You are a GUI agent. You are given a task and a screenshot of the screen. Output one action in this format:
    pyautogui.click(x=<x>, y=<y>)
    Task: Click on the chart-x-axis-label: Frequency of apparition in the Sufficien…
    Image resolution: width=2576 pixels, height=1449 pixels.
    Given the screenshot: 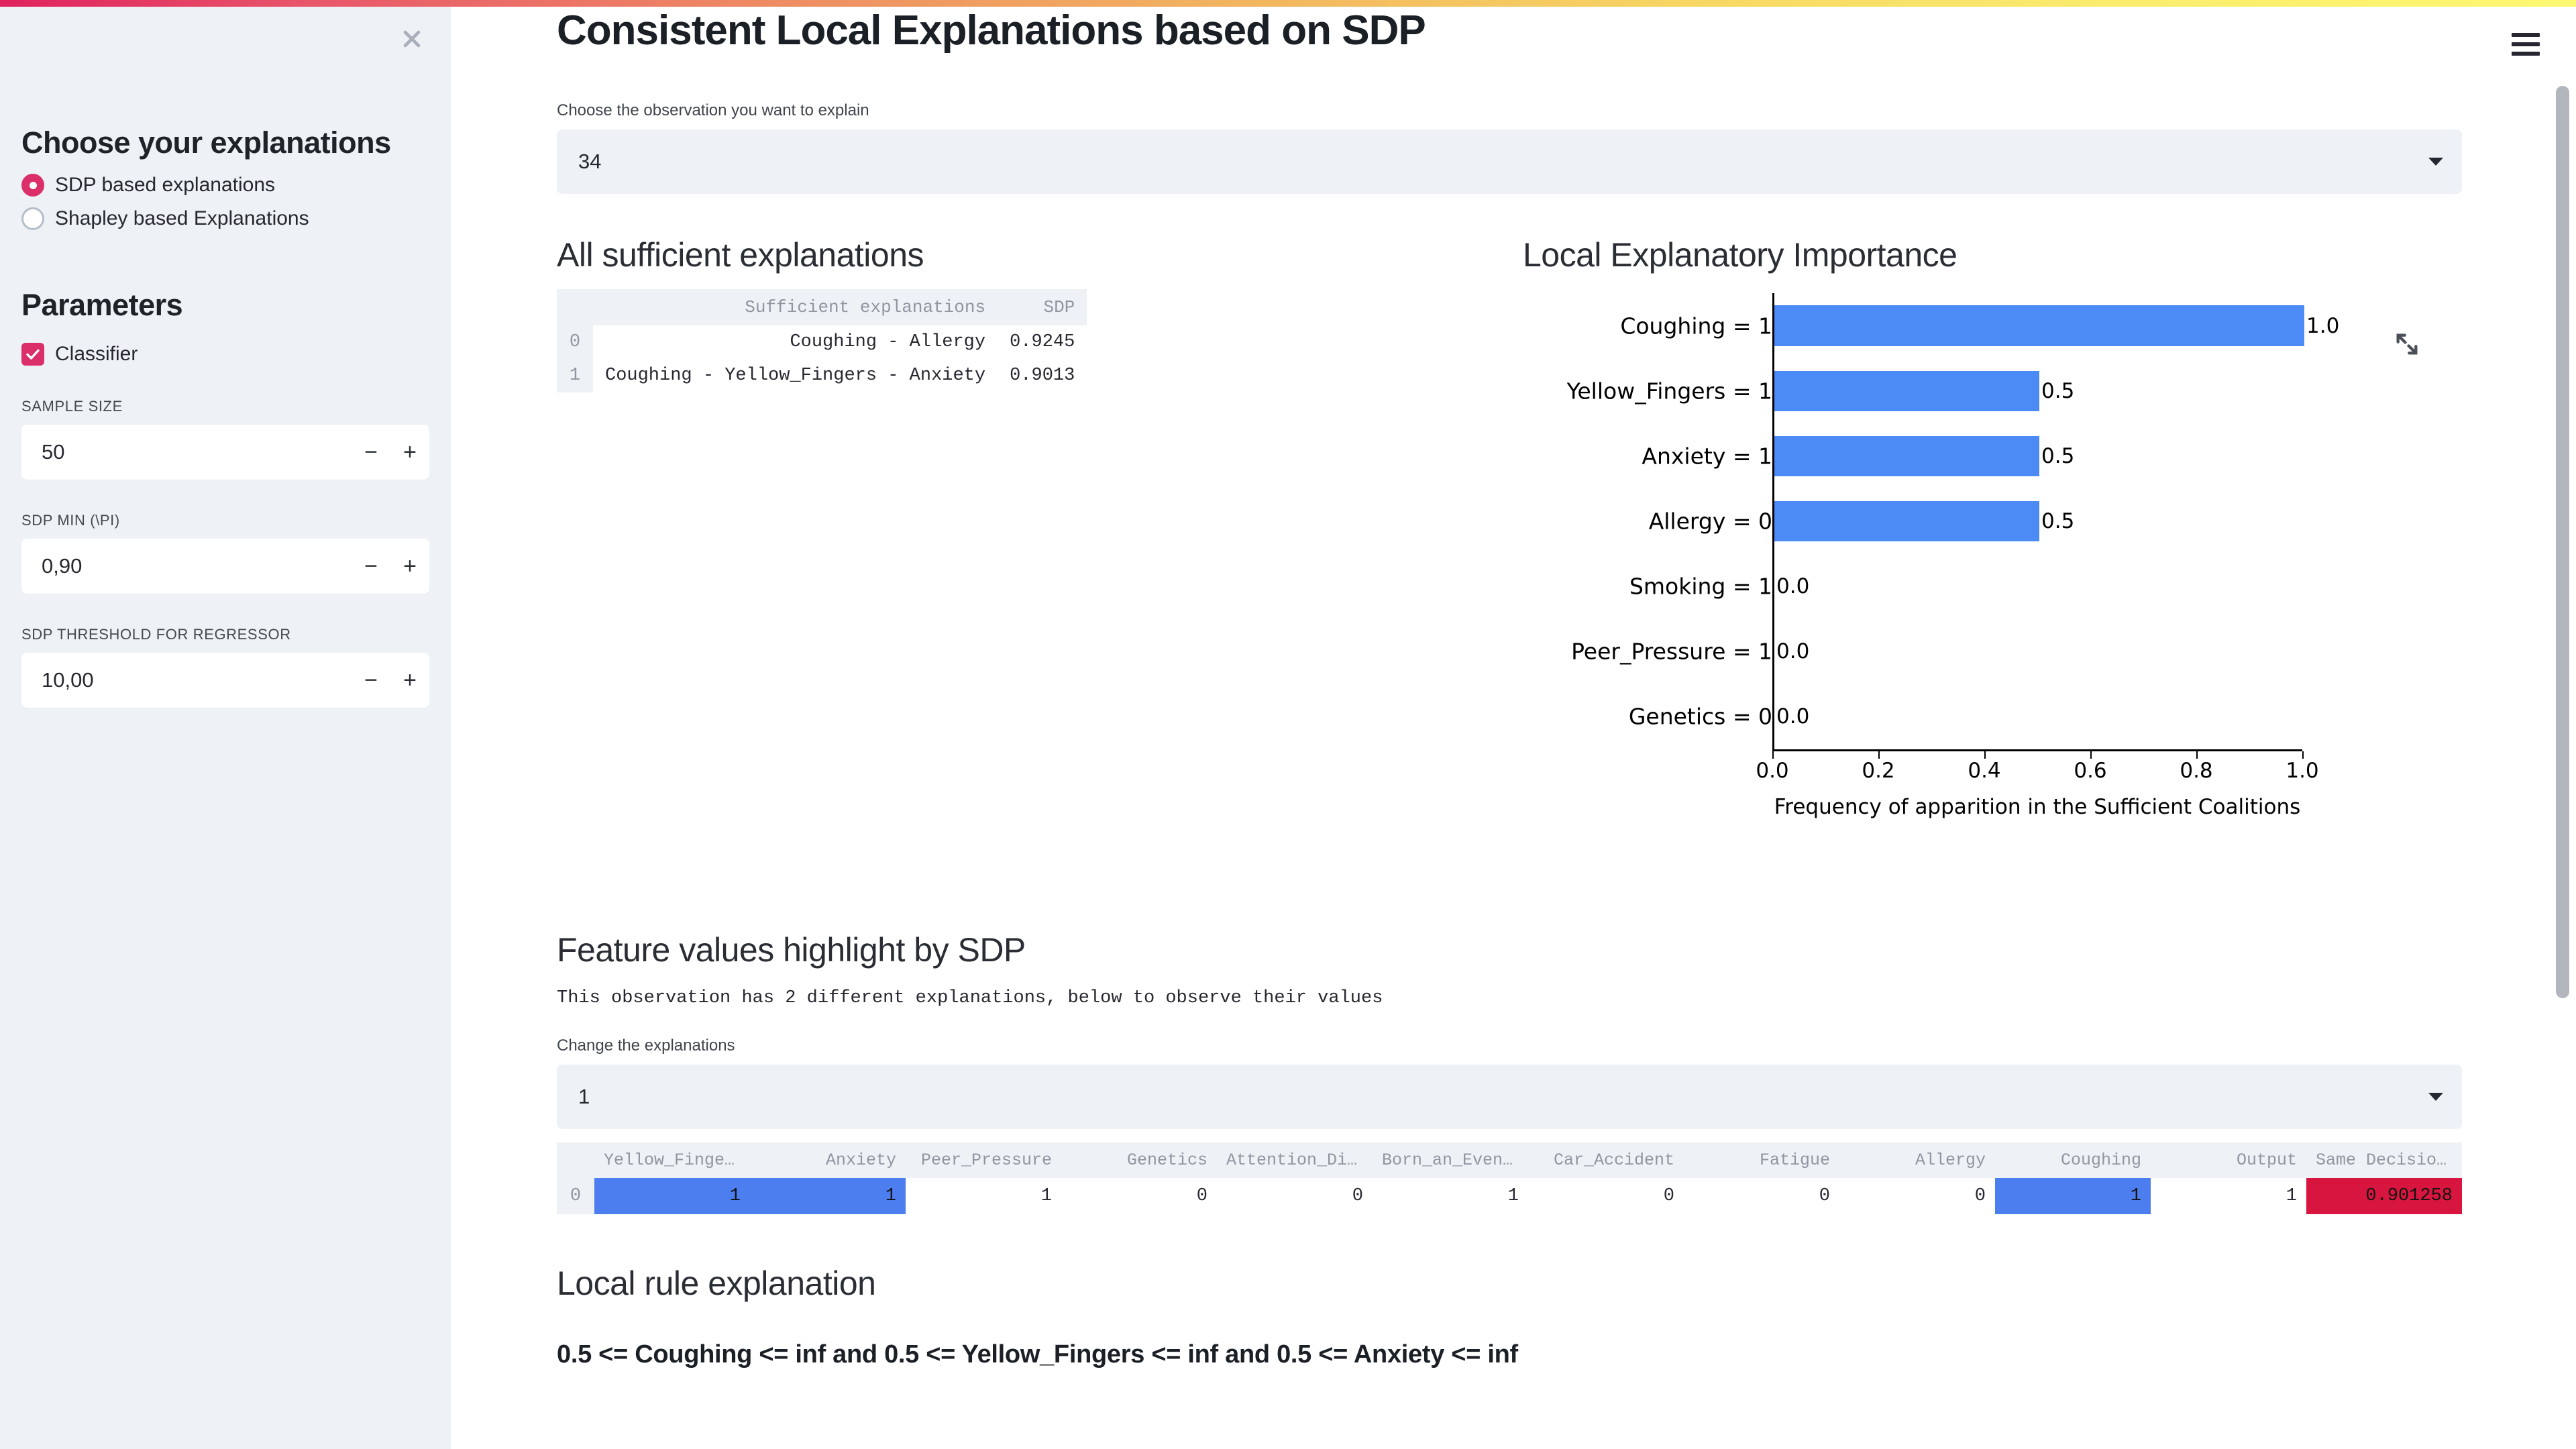 What is the action you would take?
    pyautogui.click(x=2037, y=807)
    